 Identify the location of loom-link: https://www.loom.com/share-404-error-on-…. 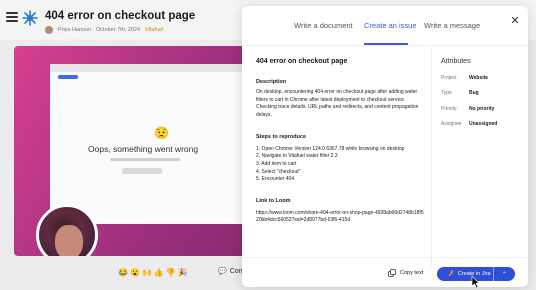
(341, 217).